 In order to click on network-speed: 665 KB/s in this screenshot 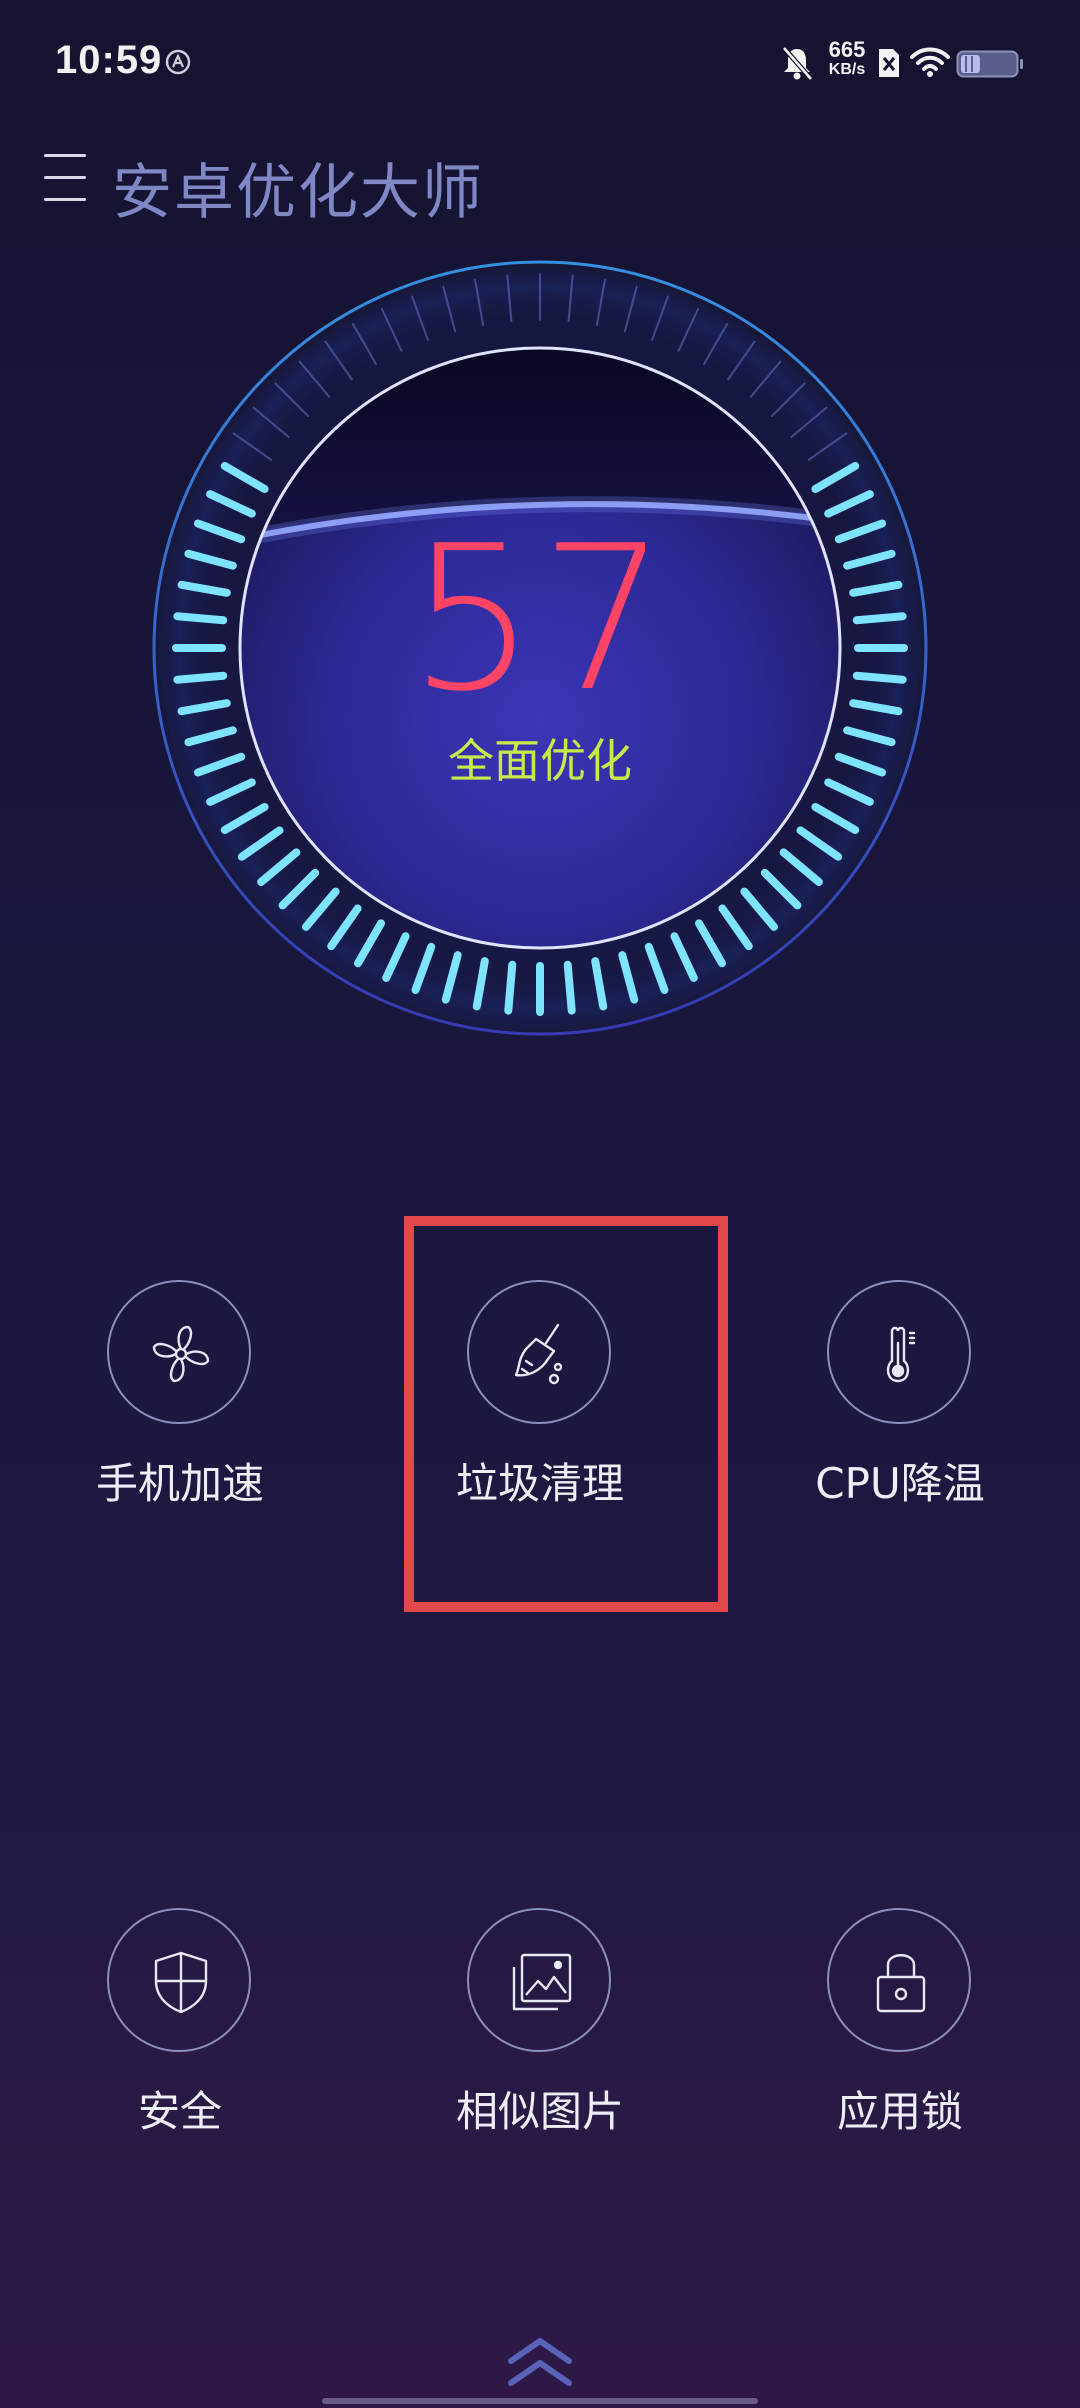, I will do `click(847, 58)`.